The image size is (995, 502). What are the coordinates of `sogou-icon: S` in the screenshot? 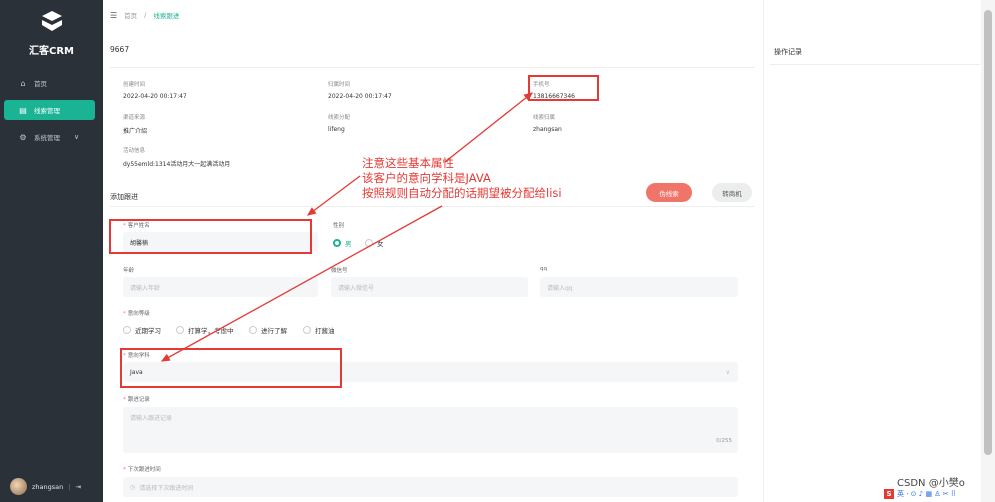 It's located at (889, 494).